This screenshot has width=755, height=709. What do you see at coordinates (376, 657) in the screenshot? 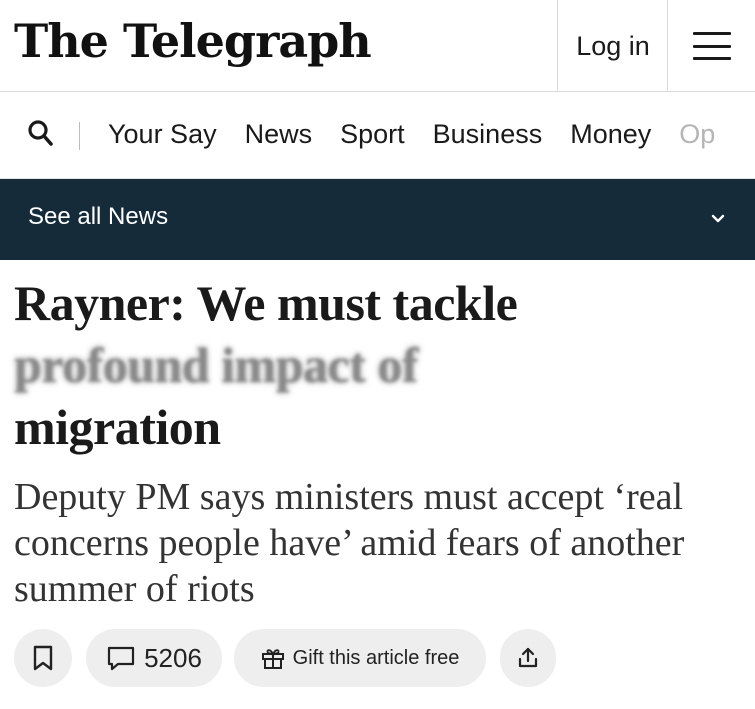
I see `gift-label: Gift this article free` at bounding box center [376, 657].